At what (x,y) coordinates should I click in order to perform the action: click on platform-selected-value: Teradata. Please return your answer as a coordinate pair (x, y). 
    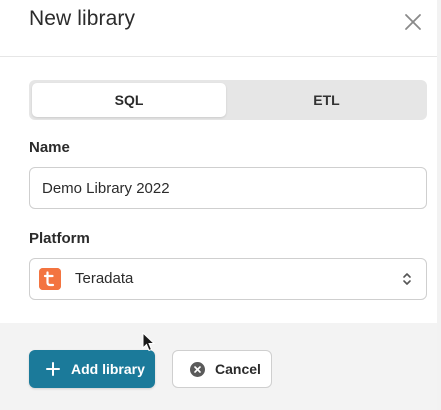
    Looking at the image, I should click on (104, 278).